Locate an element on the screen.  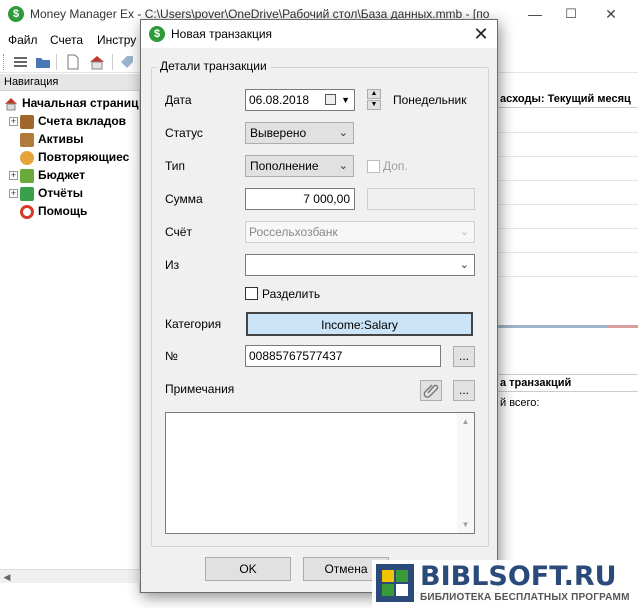
type-select: Пополнение ⌄ is located at coordinates (299, 166).